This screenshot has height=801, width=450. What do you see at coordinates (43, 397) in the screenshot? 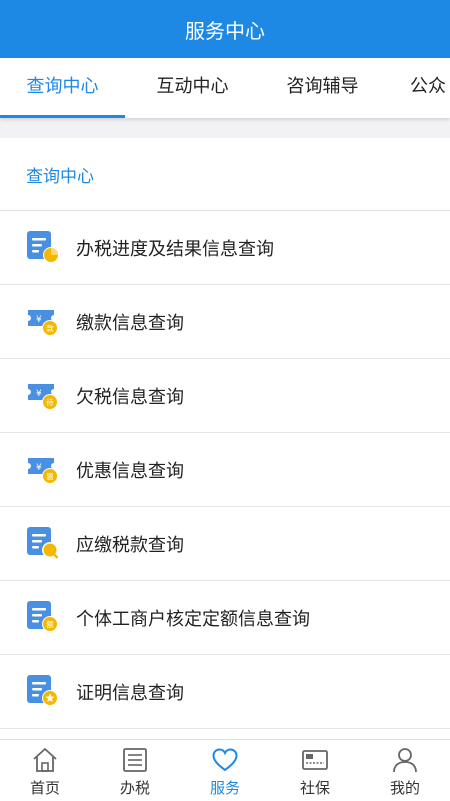
I see `ticket-overdue-icon: ¥ 待` at bounding box center [43, 397].